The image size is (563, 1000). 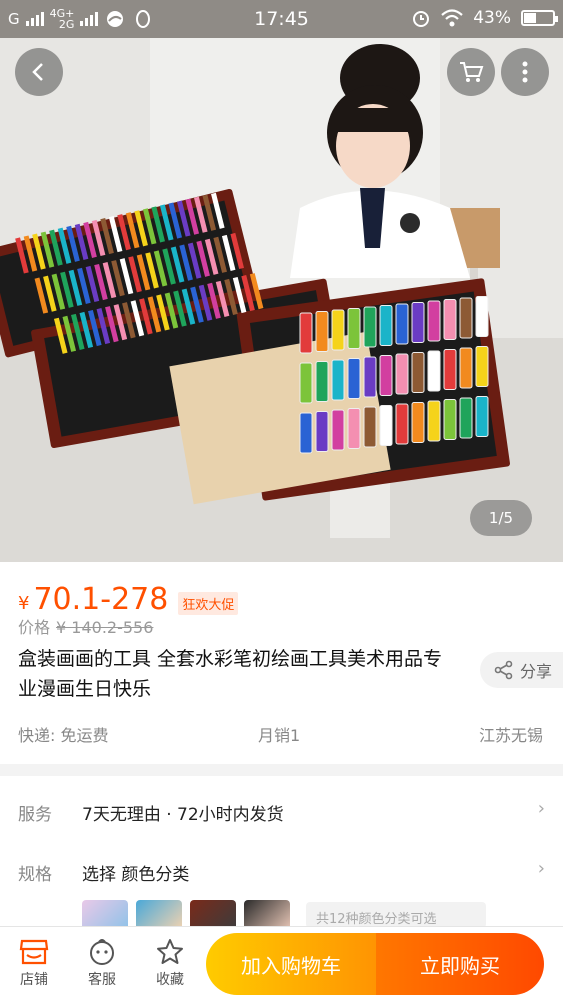 I want to click on more-button, so click(x=525, y=72).